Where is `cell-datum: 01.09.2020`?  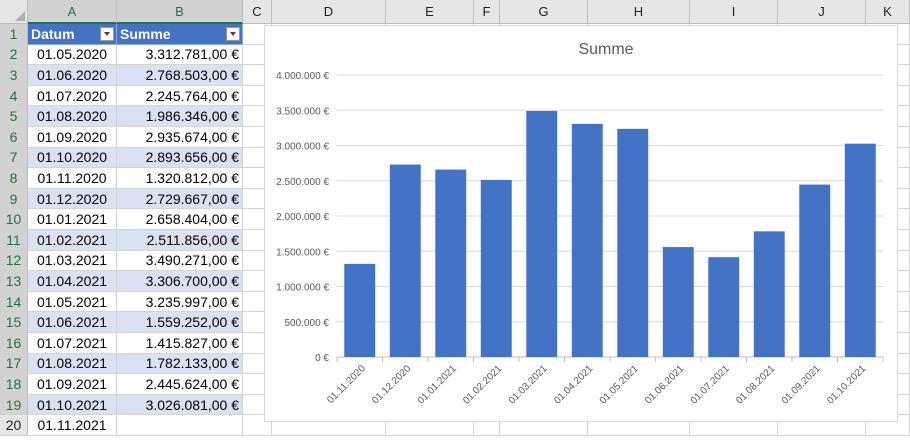 cell-datum: 01.09.2020 is located at coordinates (72, 137).